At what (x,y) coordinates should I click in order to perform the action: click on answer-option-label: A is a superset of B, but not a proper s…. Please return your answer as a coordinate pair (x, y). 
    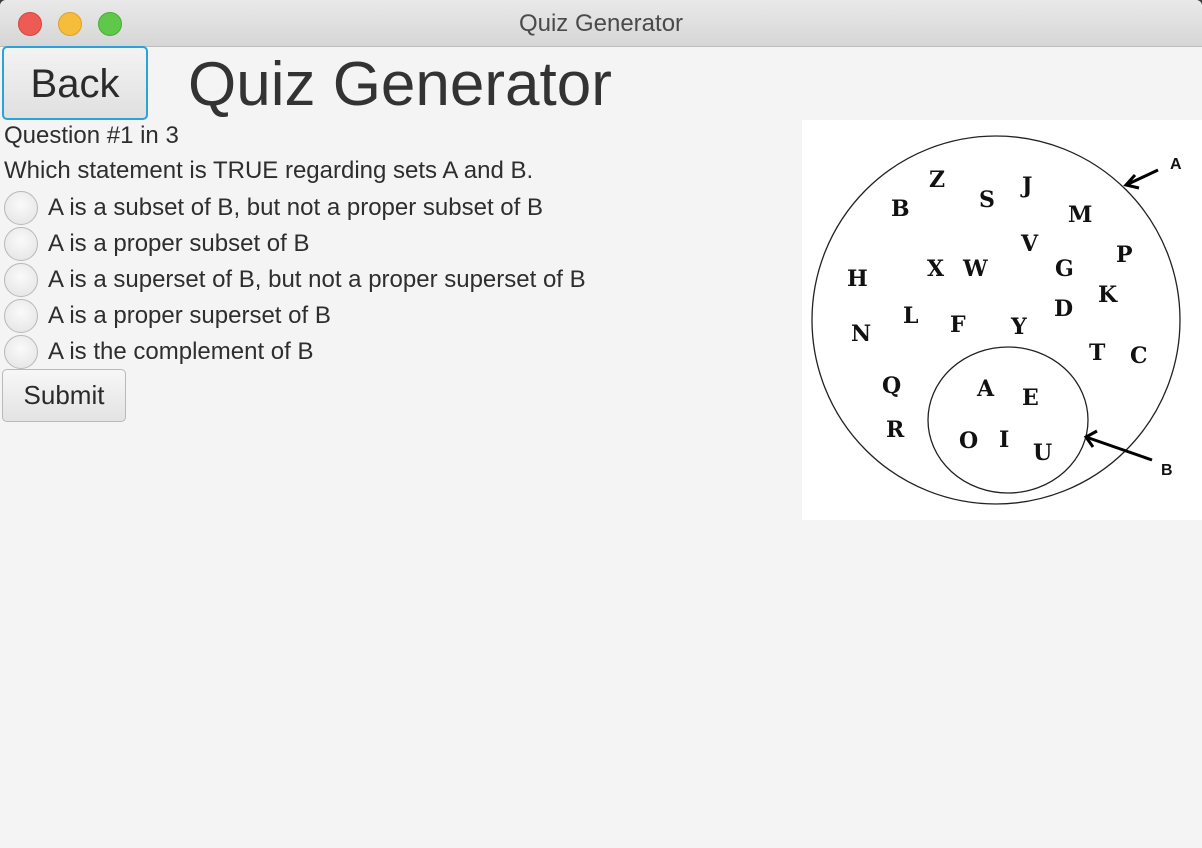
    Looking at the image, I should click on (317, 280).